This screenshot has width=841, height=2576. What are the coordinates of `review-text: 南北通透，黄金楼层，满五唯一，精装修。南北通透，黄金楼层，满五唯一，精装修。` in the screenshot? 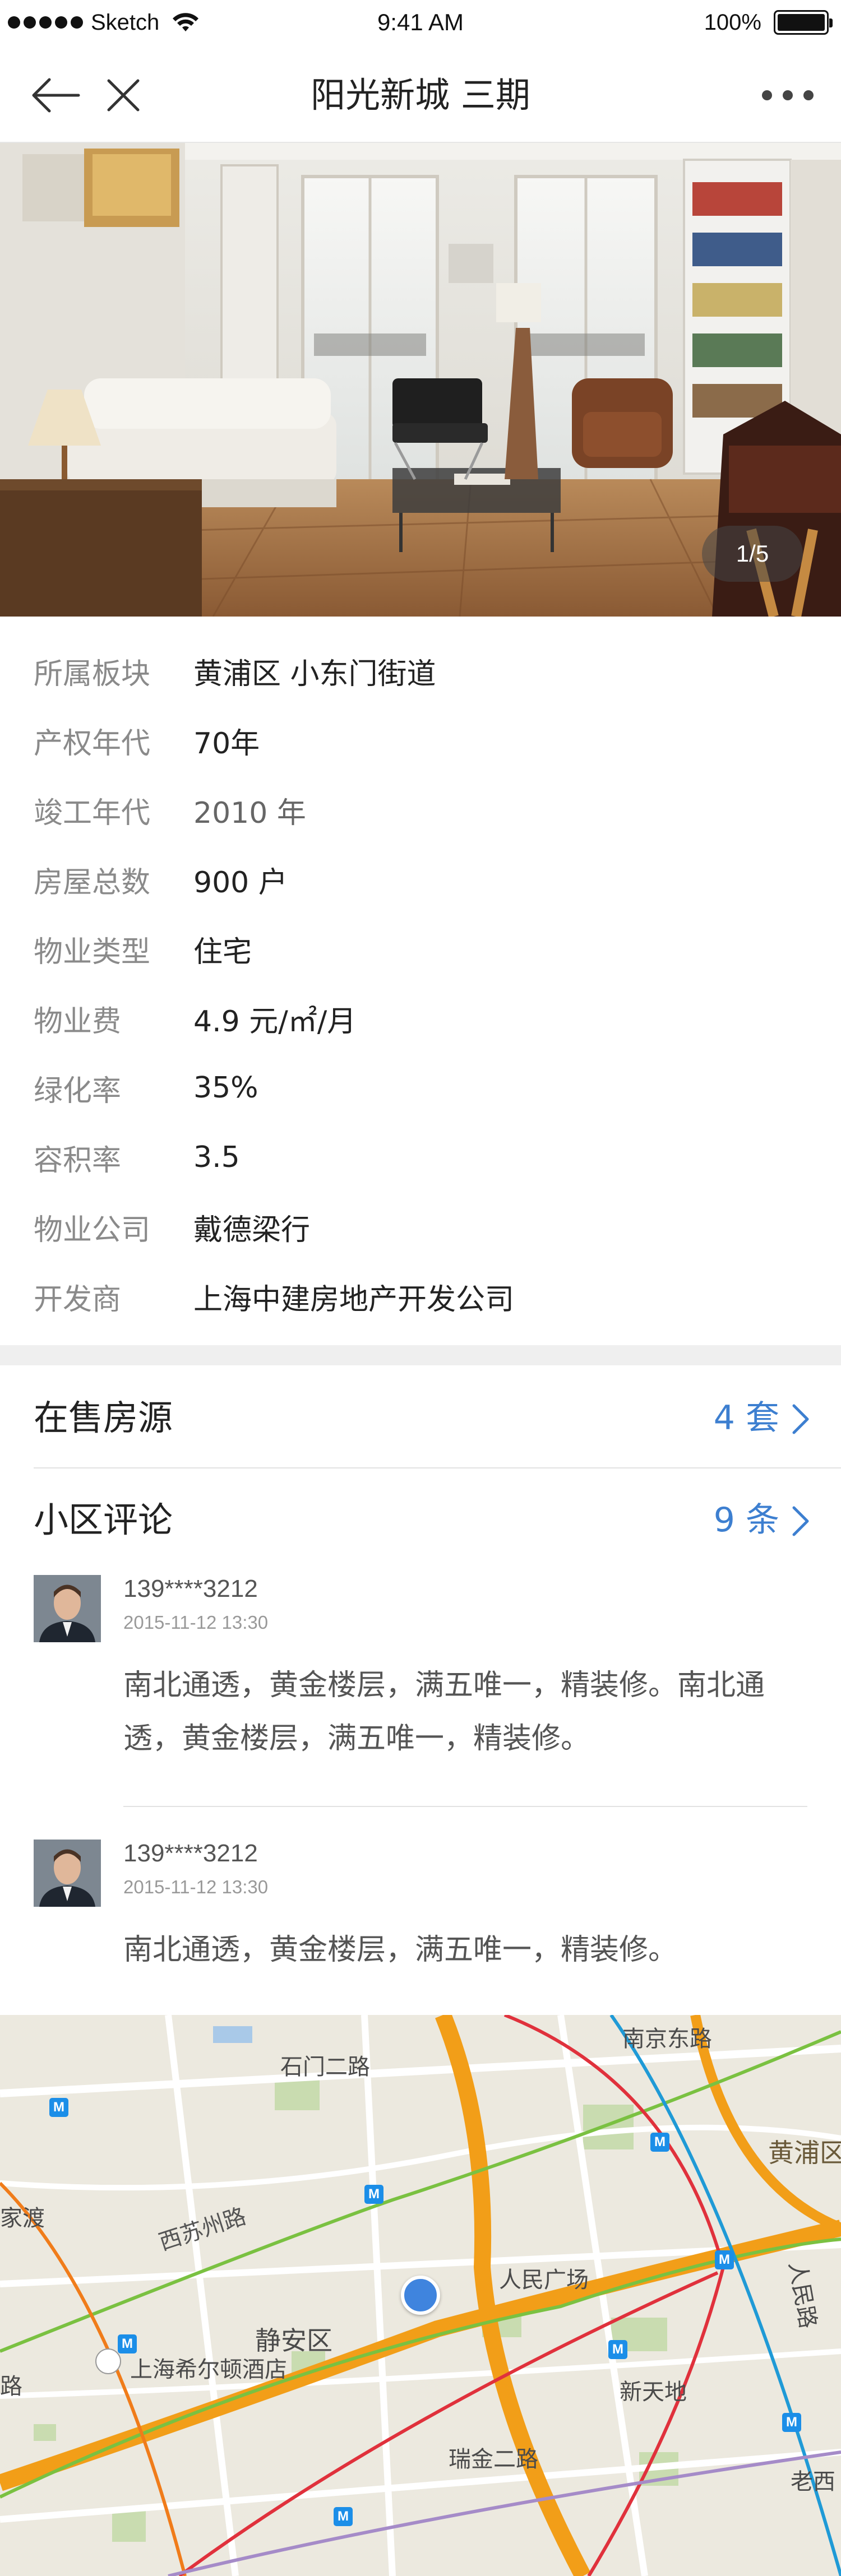 It's located at (444, 1712).